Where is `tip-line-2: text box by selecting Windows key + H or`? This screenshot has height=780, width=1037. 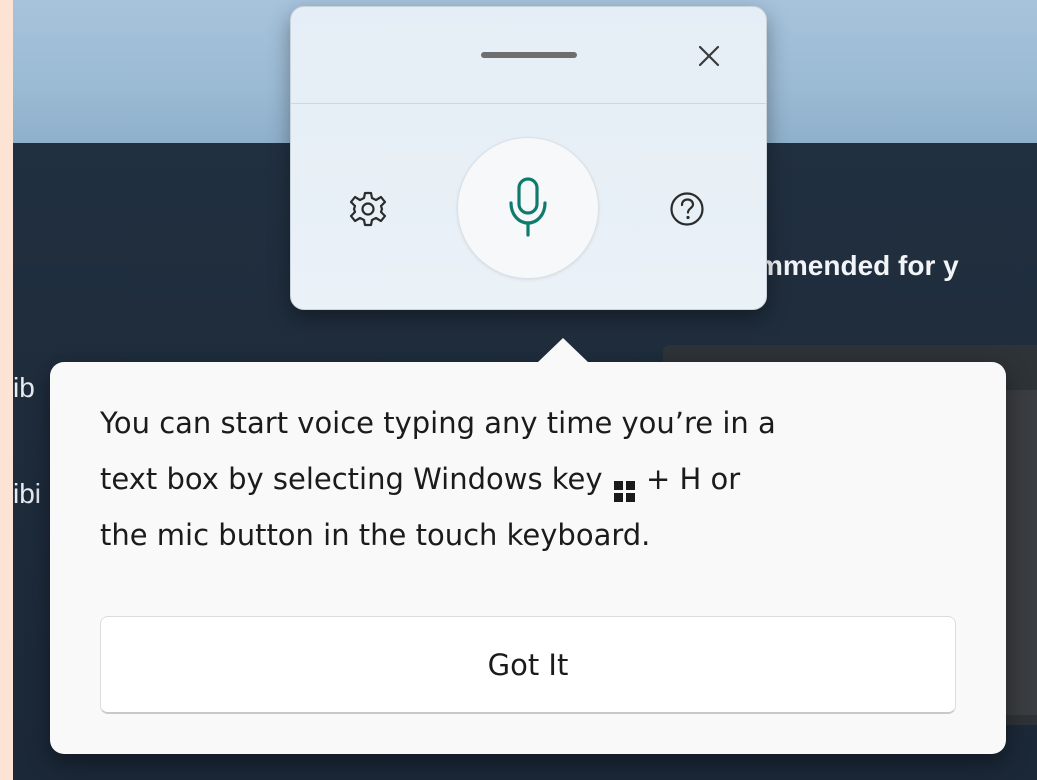 tip-line-2: text box by selecting Windows key + H or is located at coordinates (540, 479).